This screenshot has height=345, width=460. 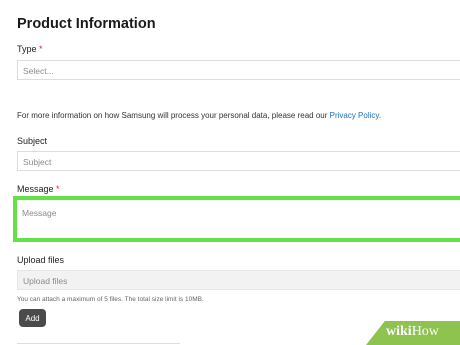 What do you see at coordinates (41, 49) in the screenshot?
I see `type-required-mark: *` at bounding box center [41, 49].